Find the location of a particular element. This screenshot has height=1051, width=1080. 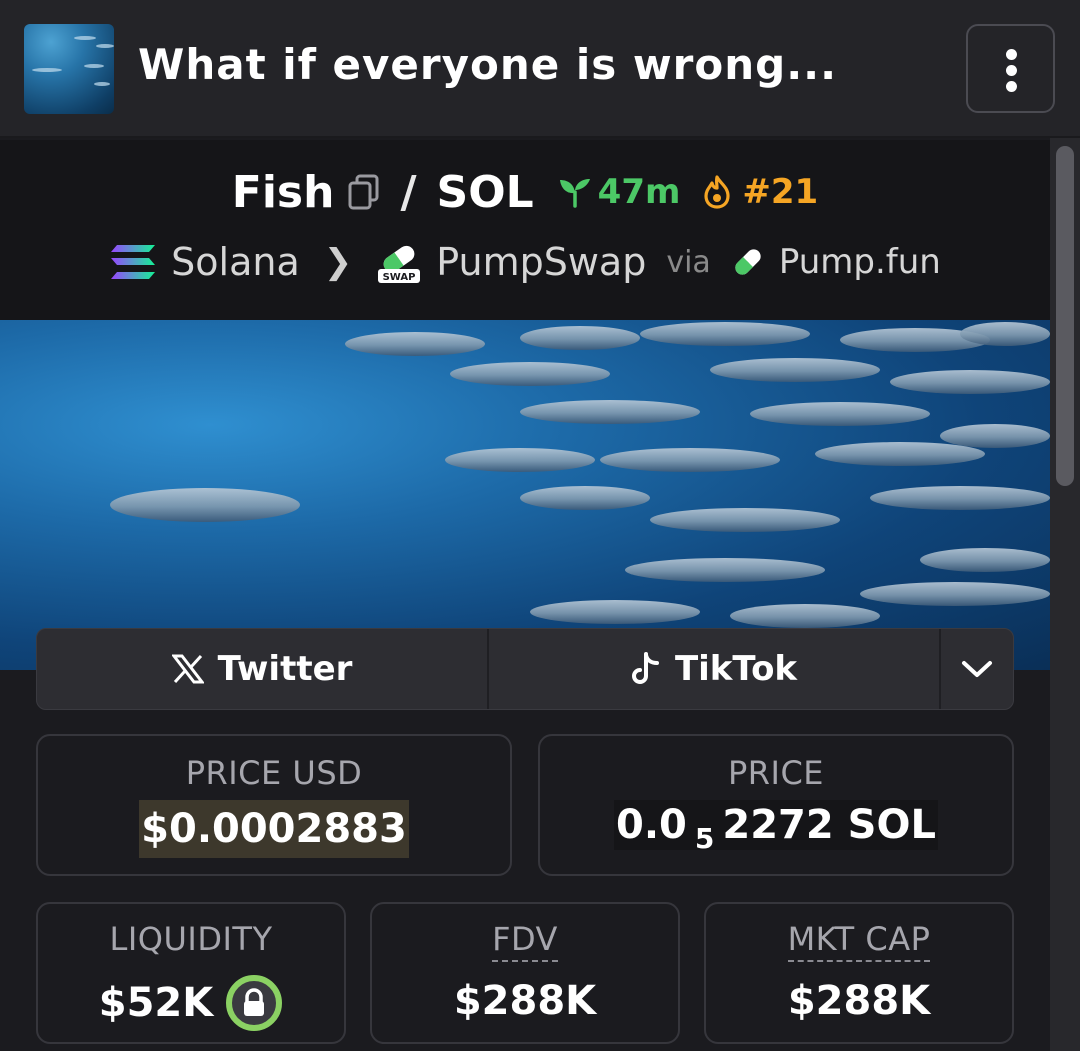

price-usd-label: PRICE USD is located at coordinates (274, 773).